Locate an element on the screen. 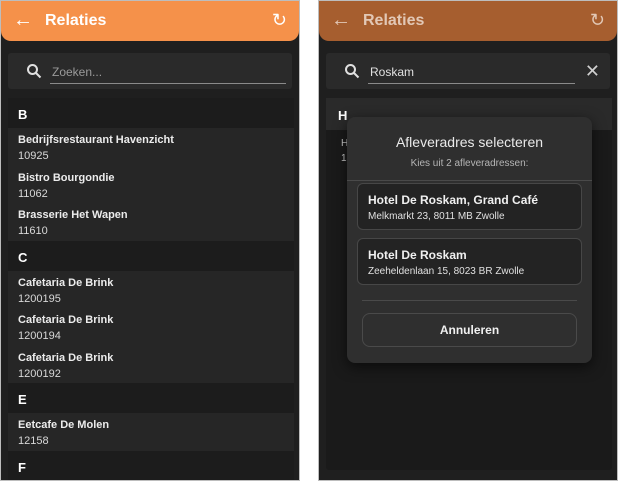  list-item: Cafetaria De Brink 1200195 is located at coordinates (151, 290).